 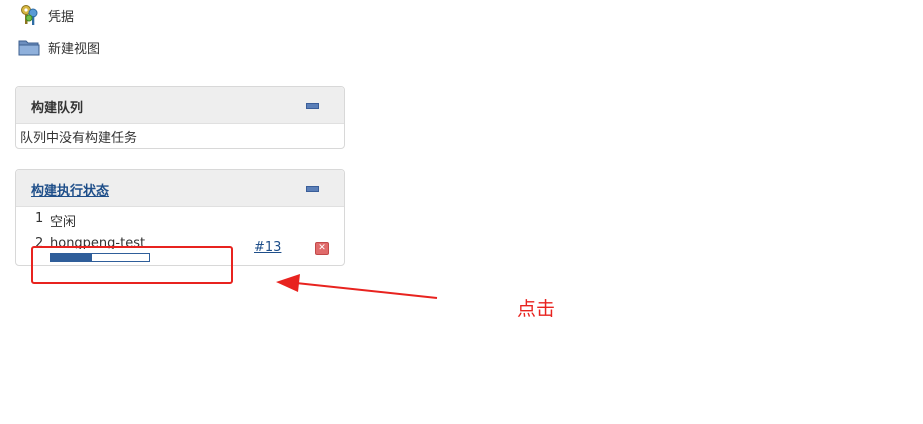 I want to click on annotation-text: 点击, so click(x=536, y=309).